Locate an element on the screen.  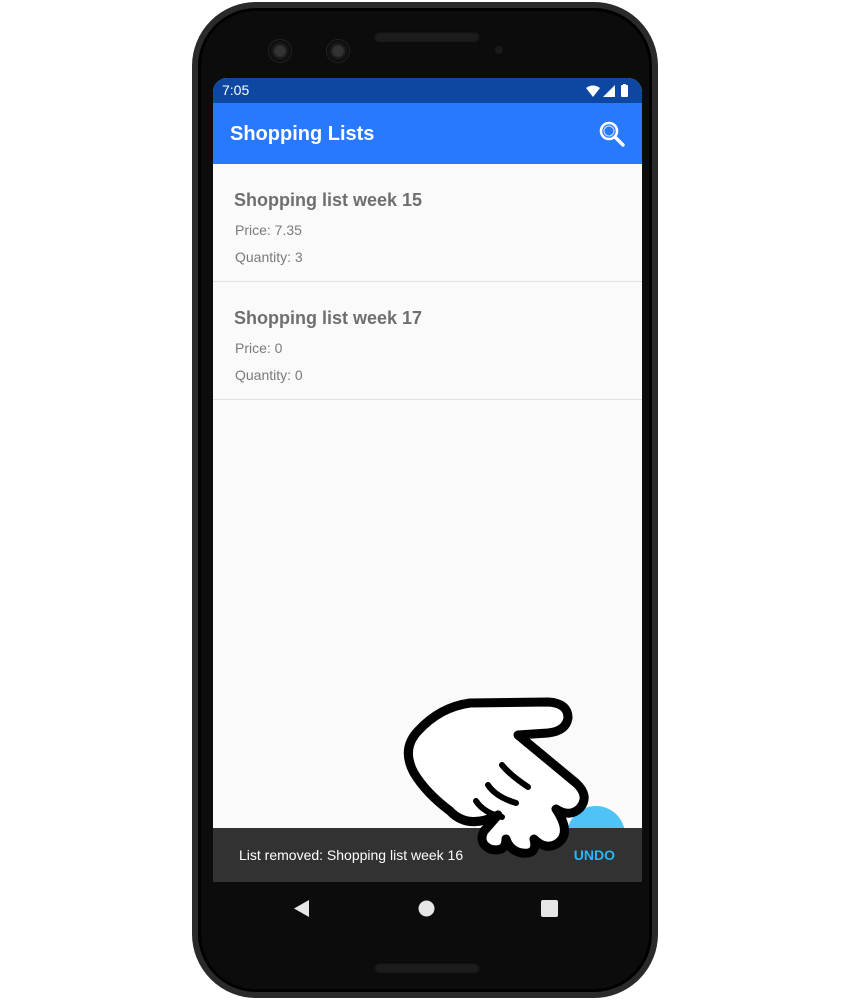
list-item-price: Price: 7.35 is located at coordinates (268, 230).